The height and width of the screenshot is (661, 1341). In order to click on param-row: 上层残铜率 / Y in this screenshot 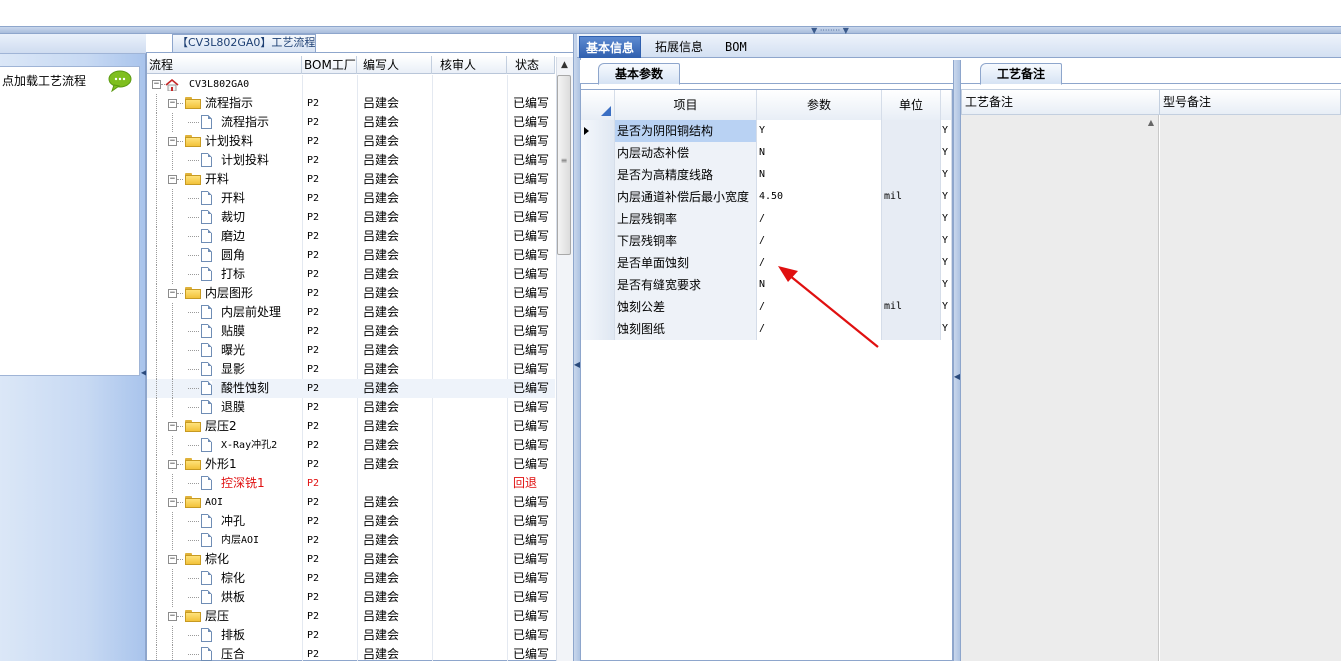, I will do `click(766, 219)`.